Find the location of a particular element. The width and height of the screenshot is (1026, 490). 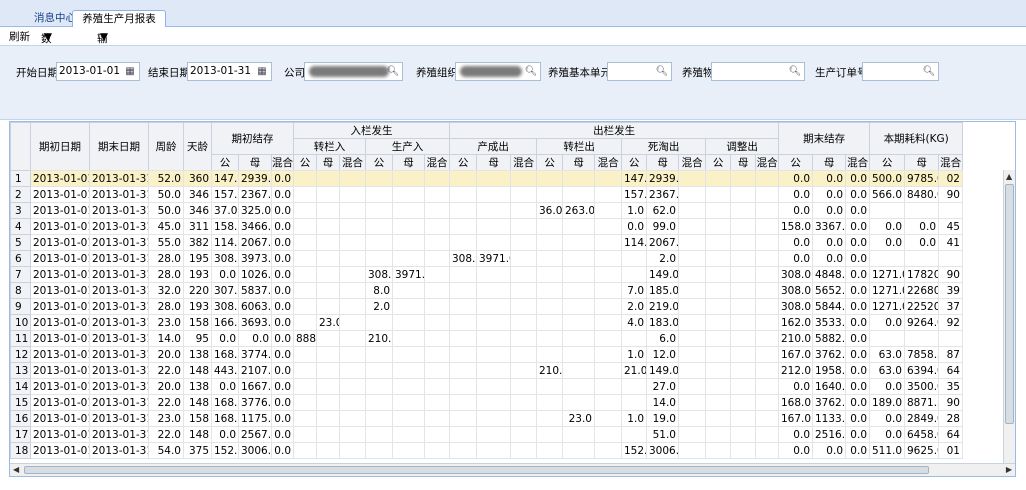

start-date-field: 2013-01-01 ▦ is located at coordinates (98, 71).